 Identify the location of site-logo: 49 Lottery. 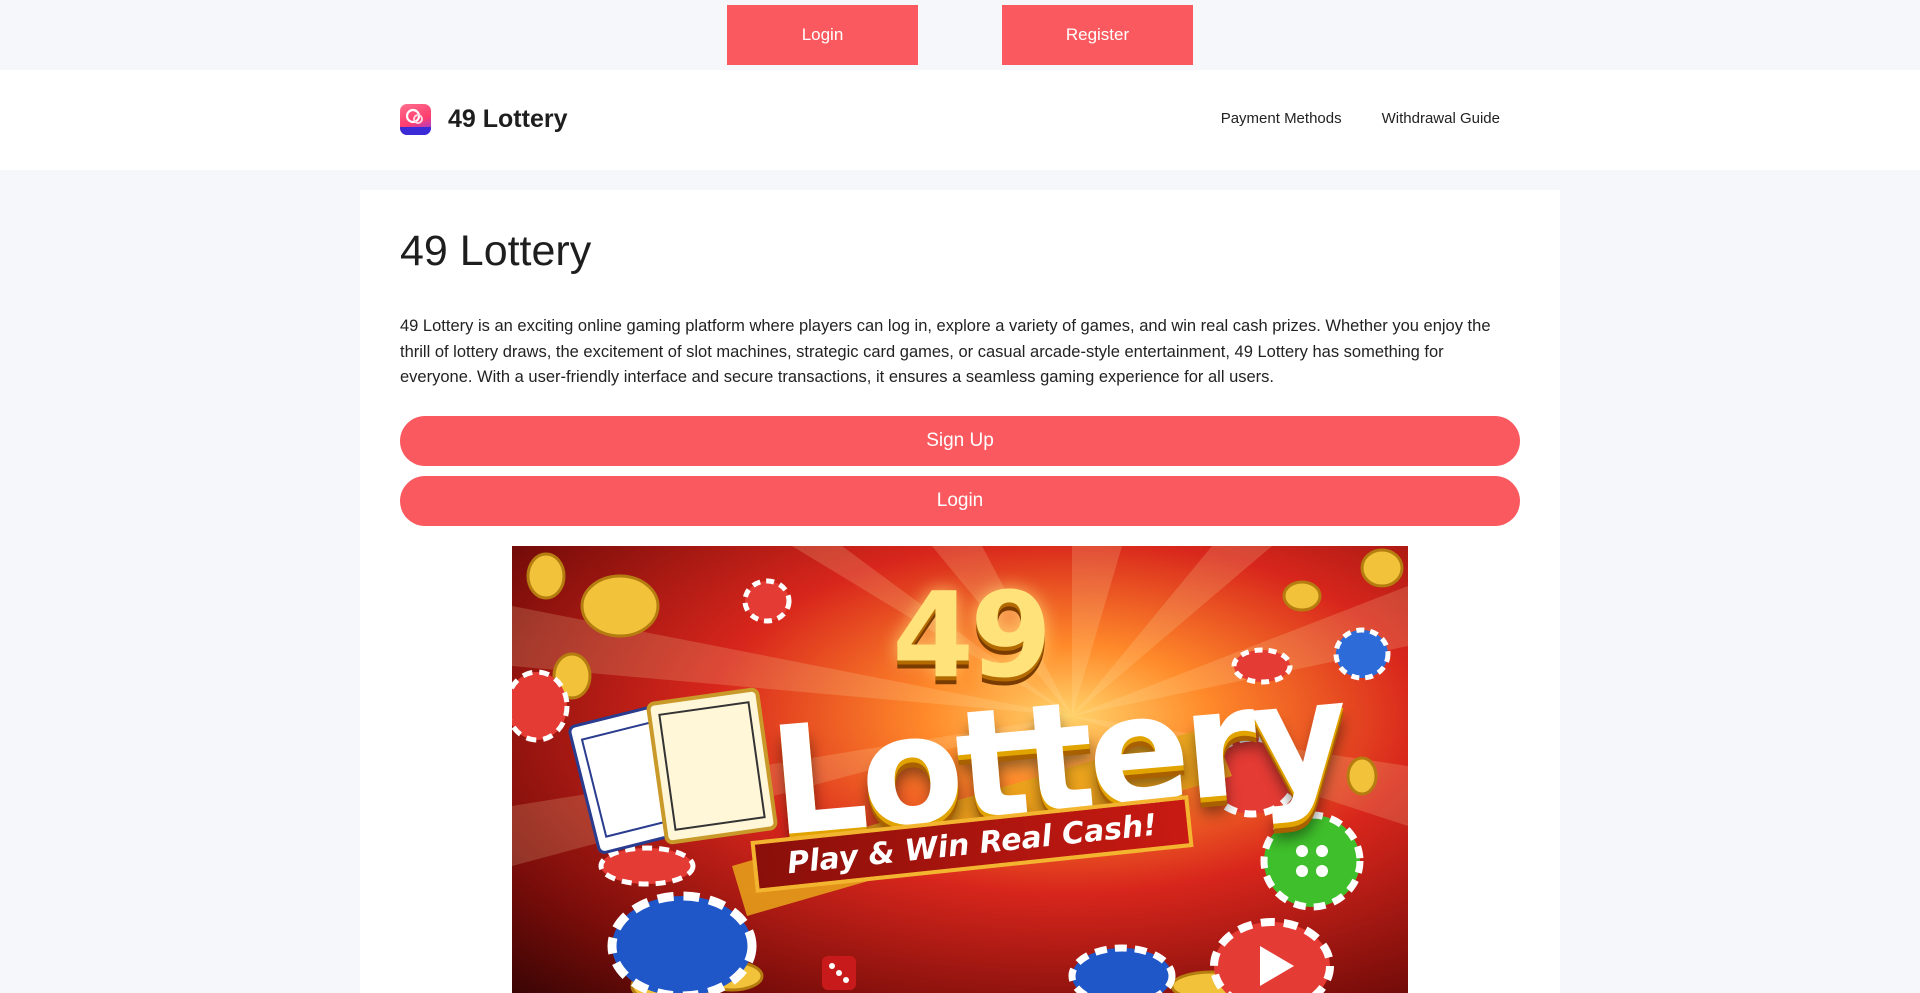
(483, 119).